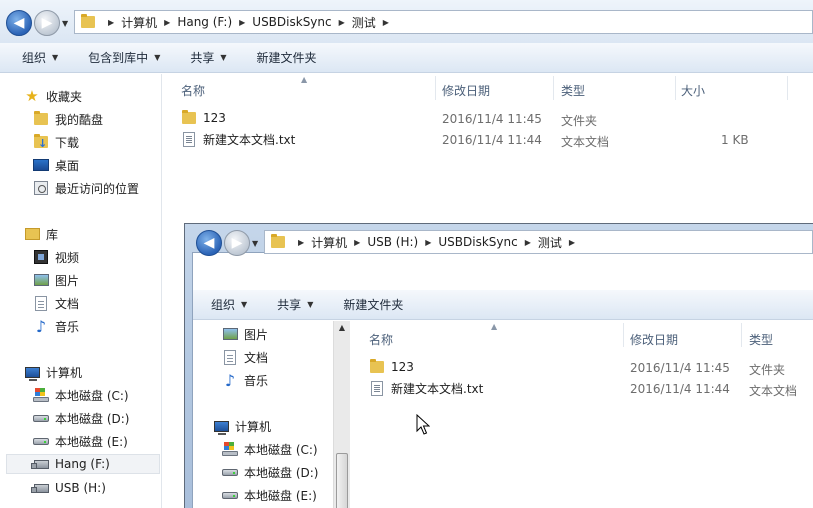 This screenshot has height=508, width=813. What do you see at coordinates (56, 257) in the screenshot?
I see `sidebar-item-videos: 视频` at bounding box center [56, 257].